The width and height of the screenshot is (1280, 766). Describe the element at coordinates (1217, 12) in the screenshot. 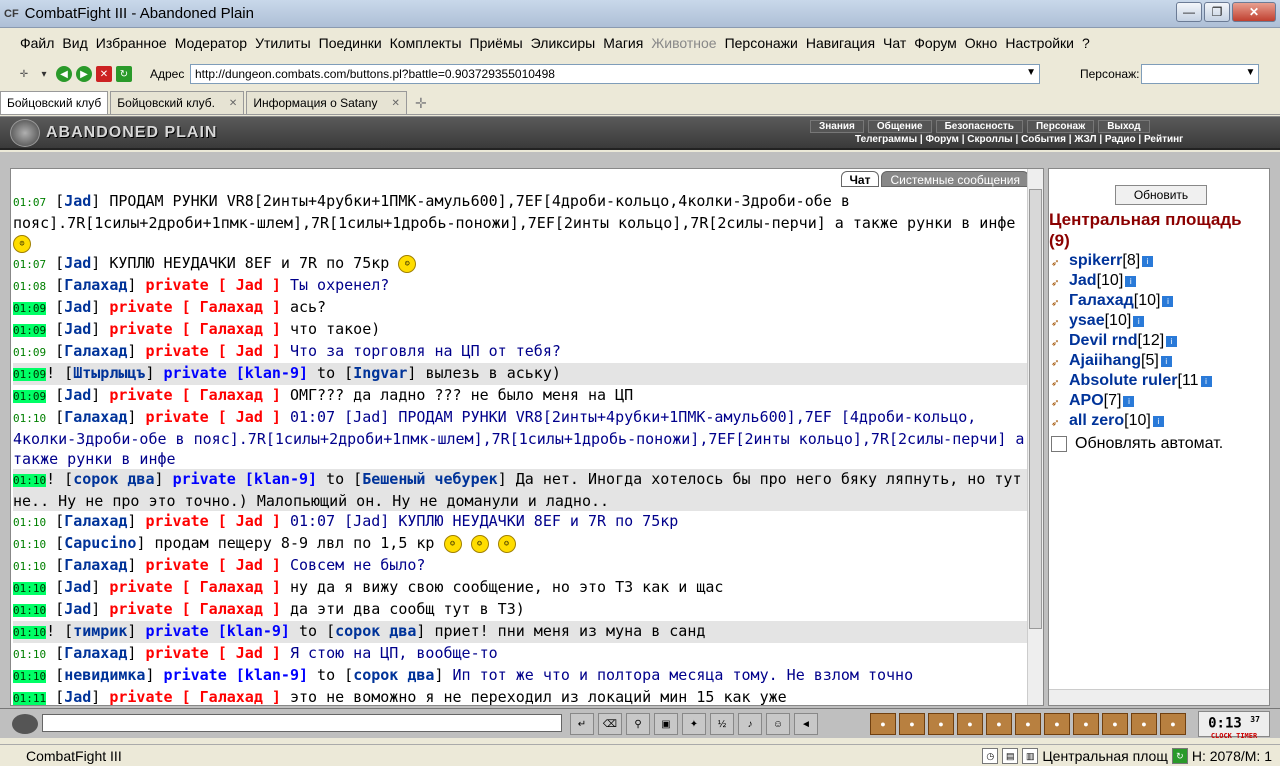

I see `maximize-button: ❐` at that location.